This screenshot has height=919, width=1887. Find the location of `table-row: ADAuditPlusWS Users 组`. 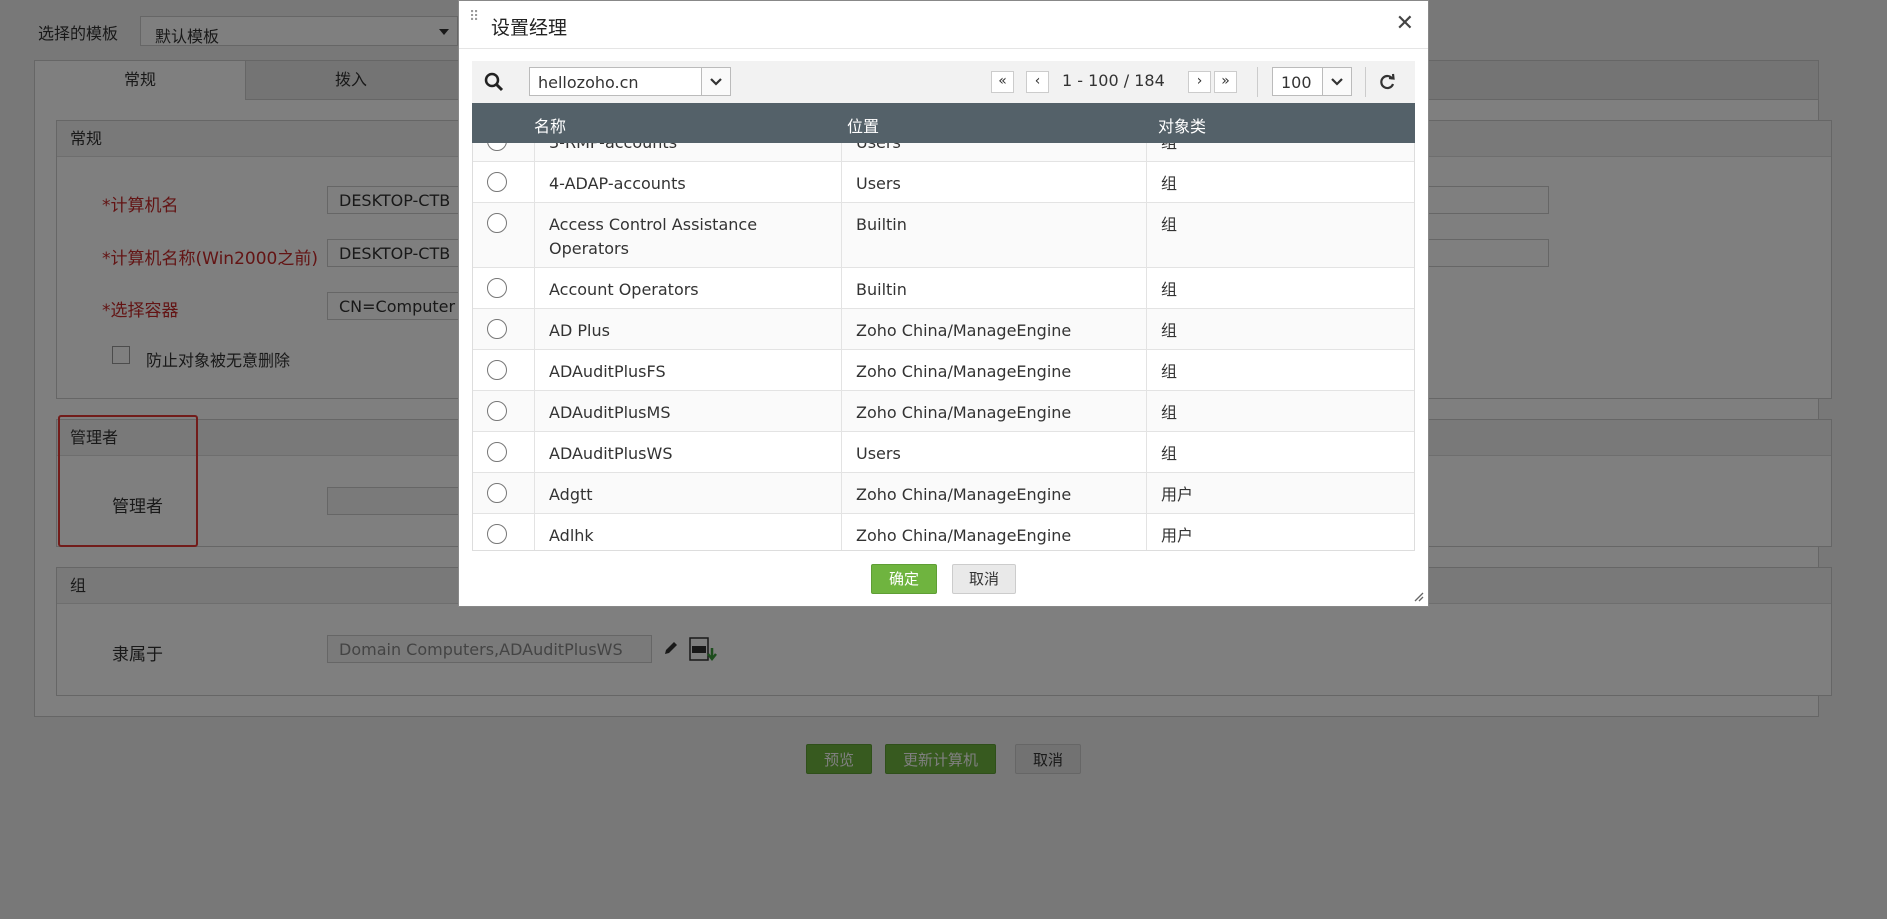

table-row: ADAuditPlusWS Users 组 is located at coordinates (943, 452).